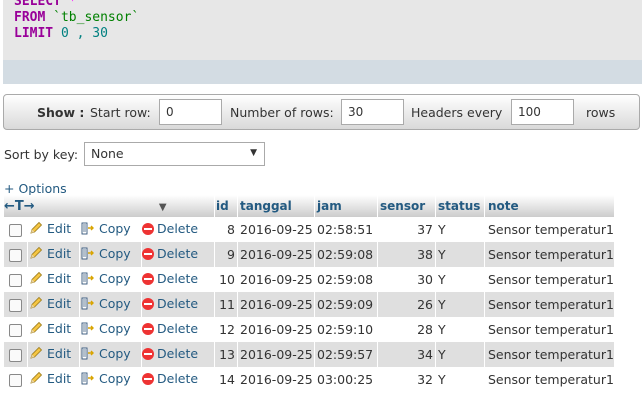 The image size is (642, 409). What do you see at coordinates (163, 207) in the screenshot?
I see `triangle-down-icon: ▼` at bounding box center [163, 207].